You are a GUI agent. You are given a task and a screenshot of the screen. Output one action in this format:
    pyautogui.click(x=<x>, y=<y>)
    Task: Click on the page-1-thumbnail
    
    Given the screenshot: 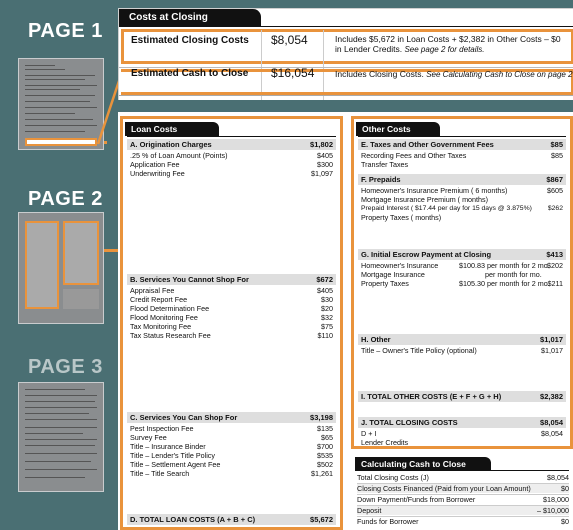 What is the action you would take?
    pyautogui.click(x=61, y=104)
    